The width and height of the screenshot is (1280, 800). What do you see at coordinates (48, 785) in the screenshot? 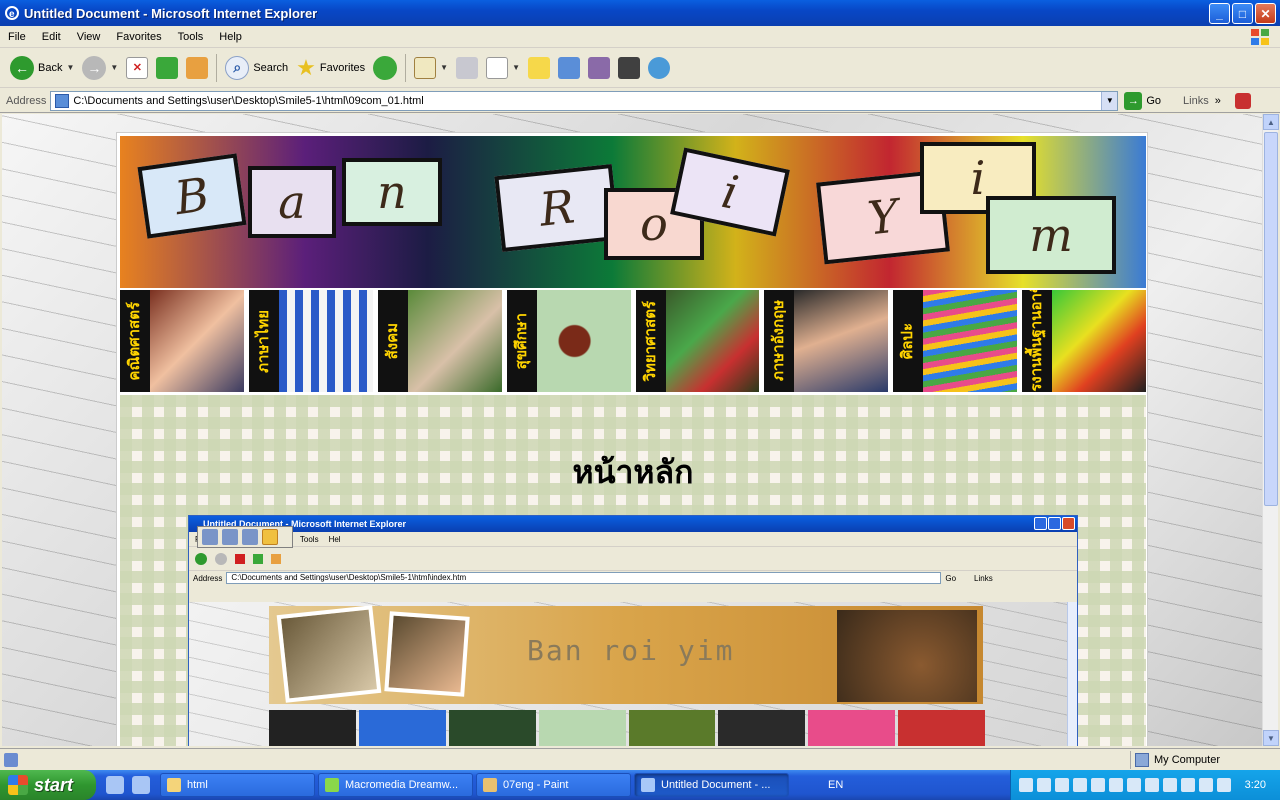
I see `start-button: start` at bounding box center [48, 785].